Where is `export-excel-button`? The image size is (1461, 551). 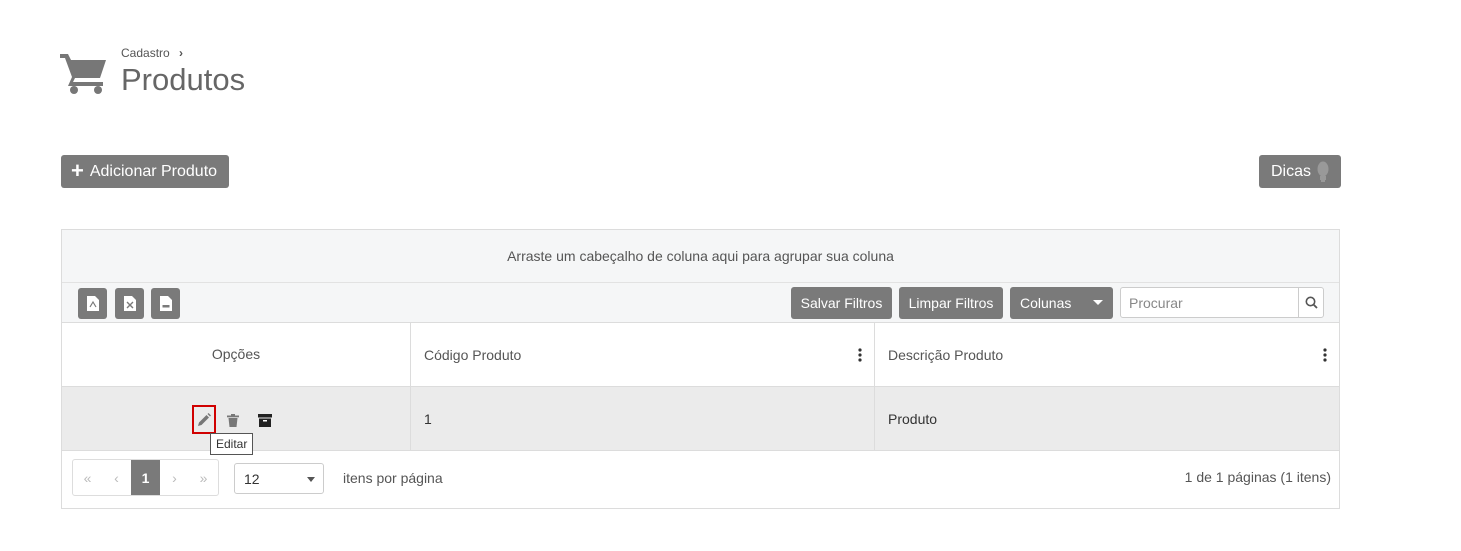
export-excel-button is located at coordinates (129, 303).